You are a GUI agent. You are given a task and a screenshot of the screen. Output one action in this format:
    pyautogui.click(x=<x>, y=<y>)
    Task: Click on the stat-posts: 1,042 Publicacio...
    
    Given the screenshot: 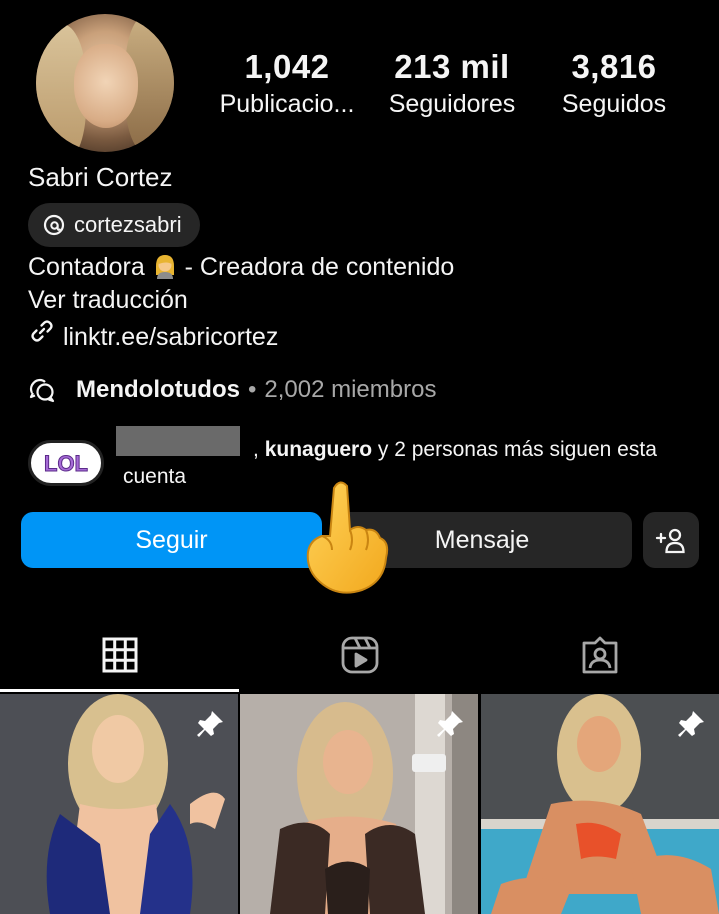 What is the action you would take?
    pyautogui.click(x=287, y=83)
    